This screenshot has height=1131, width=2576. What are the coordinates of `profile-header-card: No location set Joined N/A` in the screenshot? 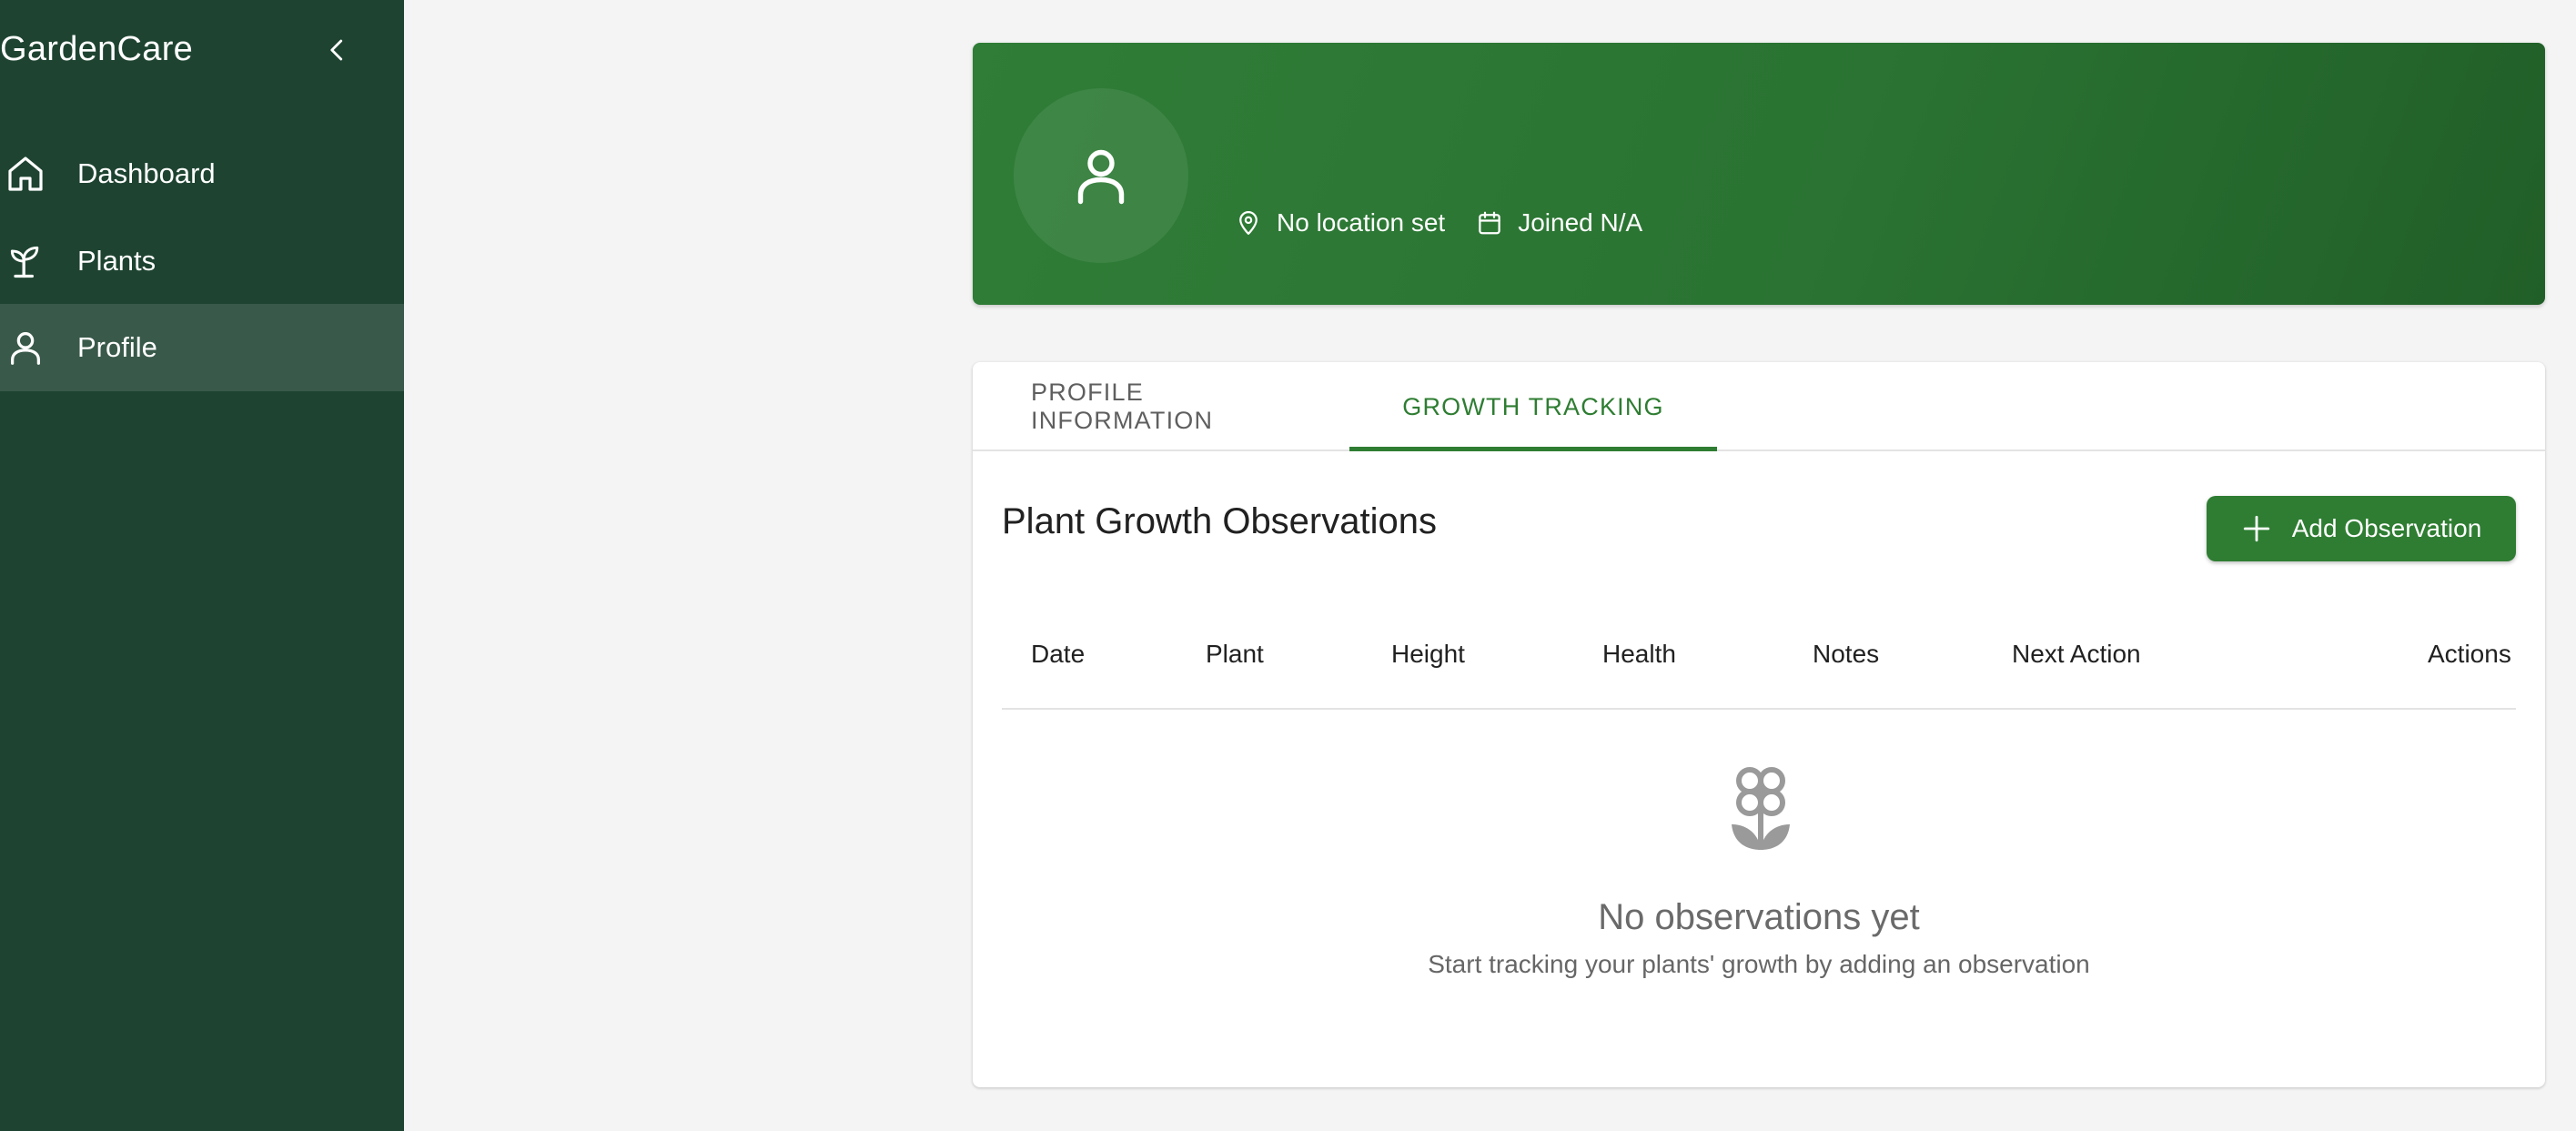 It's located at (1759, 174).